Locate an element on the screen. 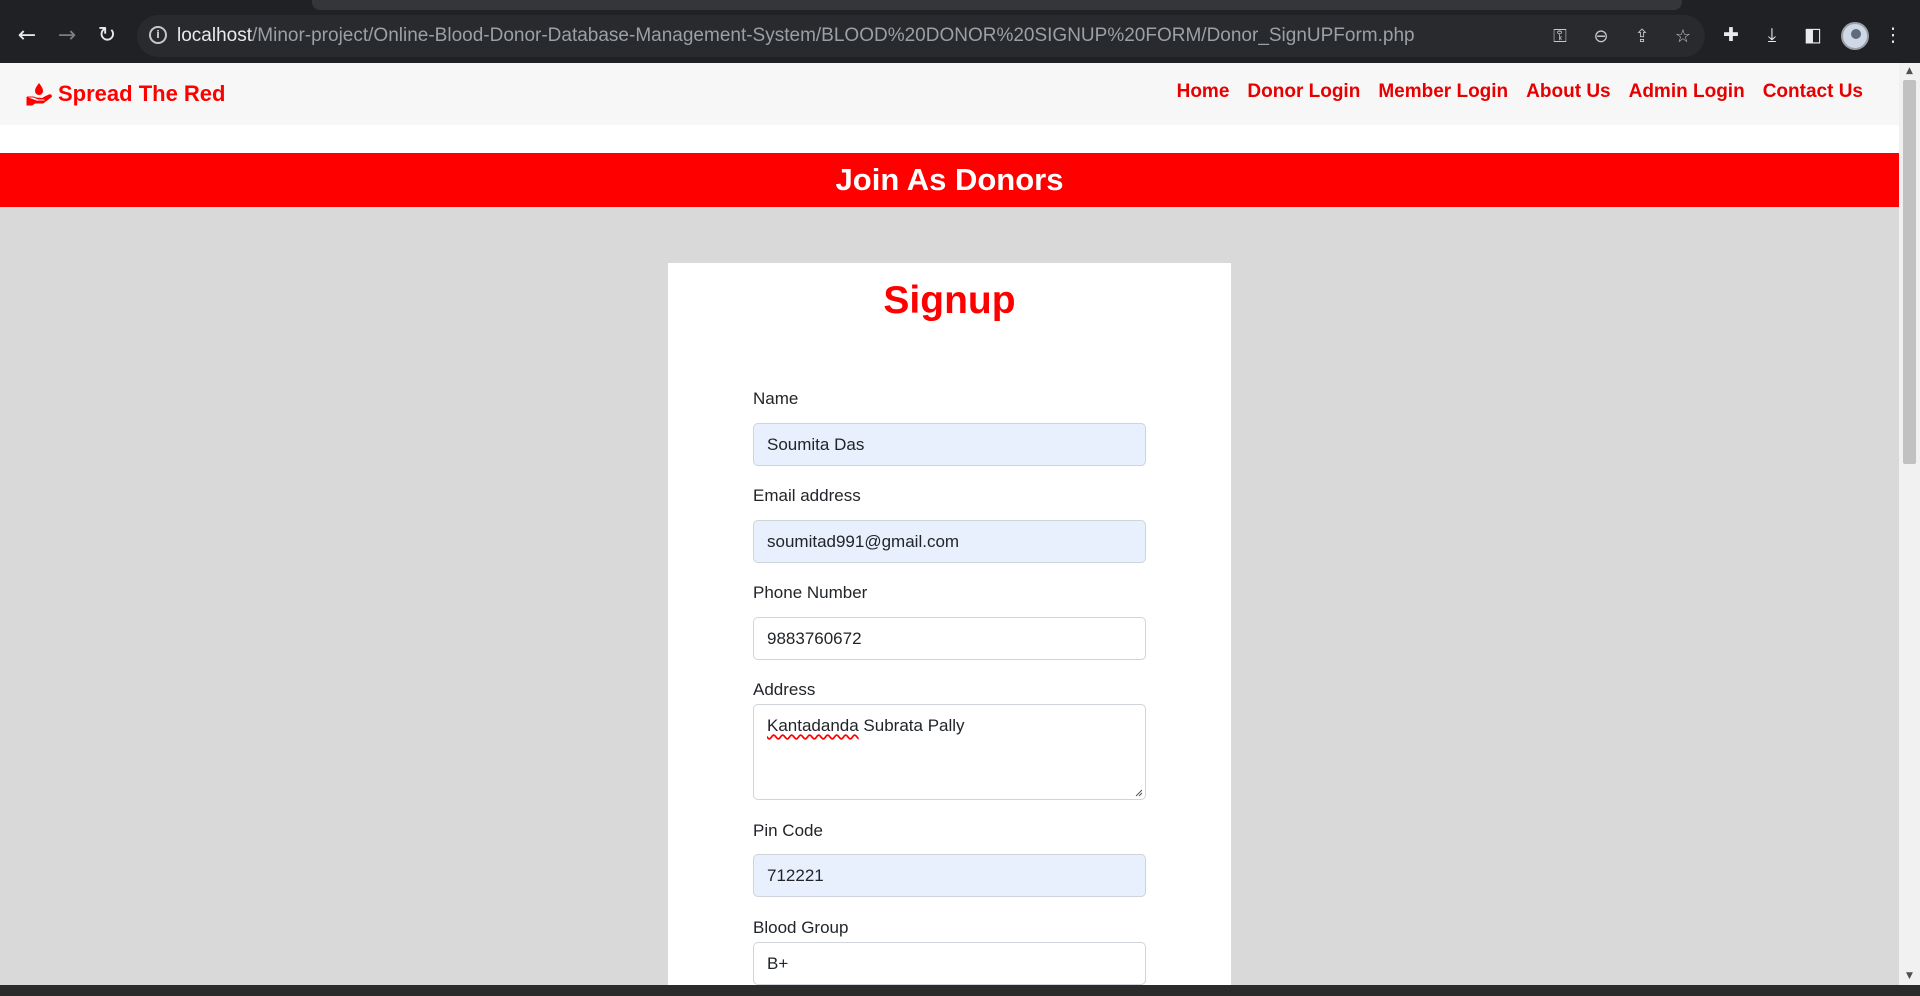 This screenshot has height=996, width=1920. back-arrow-icon: ← is located at coordinates (27, 36).